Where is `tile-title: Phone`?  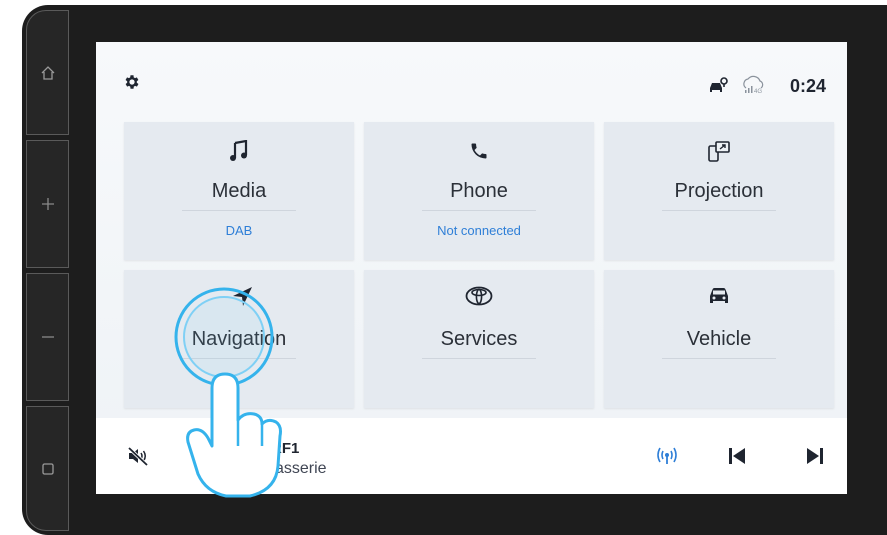
tile-title: Phone is located at coordinates (479, 191).